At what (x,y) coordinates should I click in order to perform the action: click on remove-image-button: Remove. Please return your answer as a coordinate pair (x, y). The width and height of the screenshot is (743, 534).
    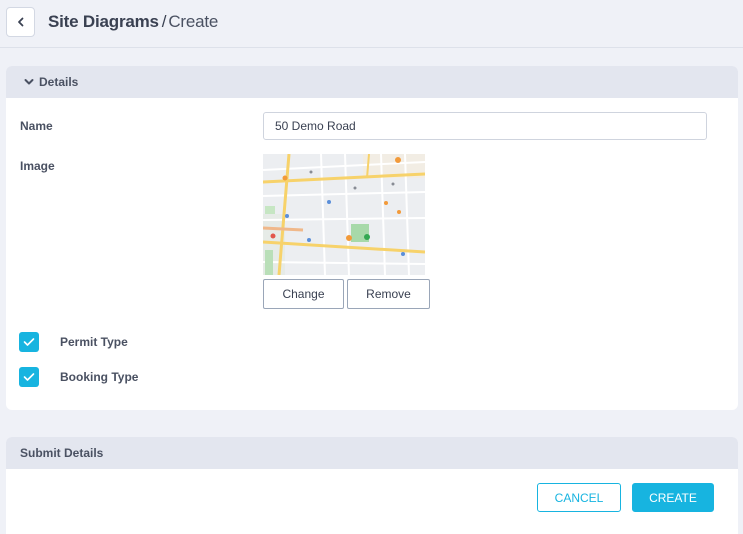
    Looking at the image, I should click on (388, 294).